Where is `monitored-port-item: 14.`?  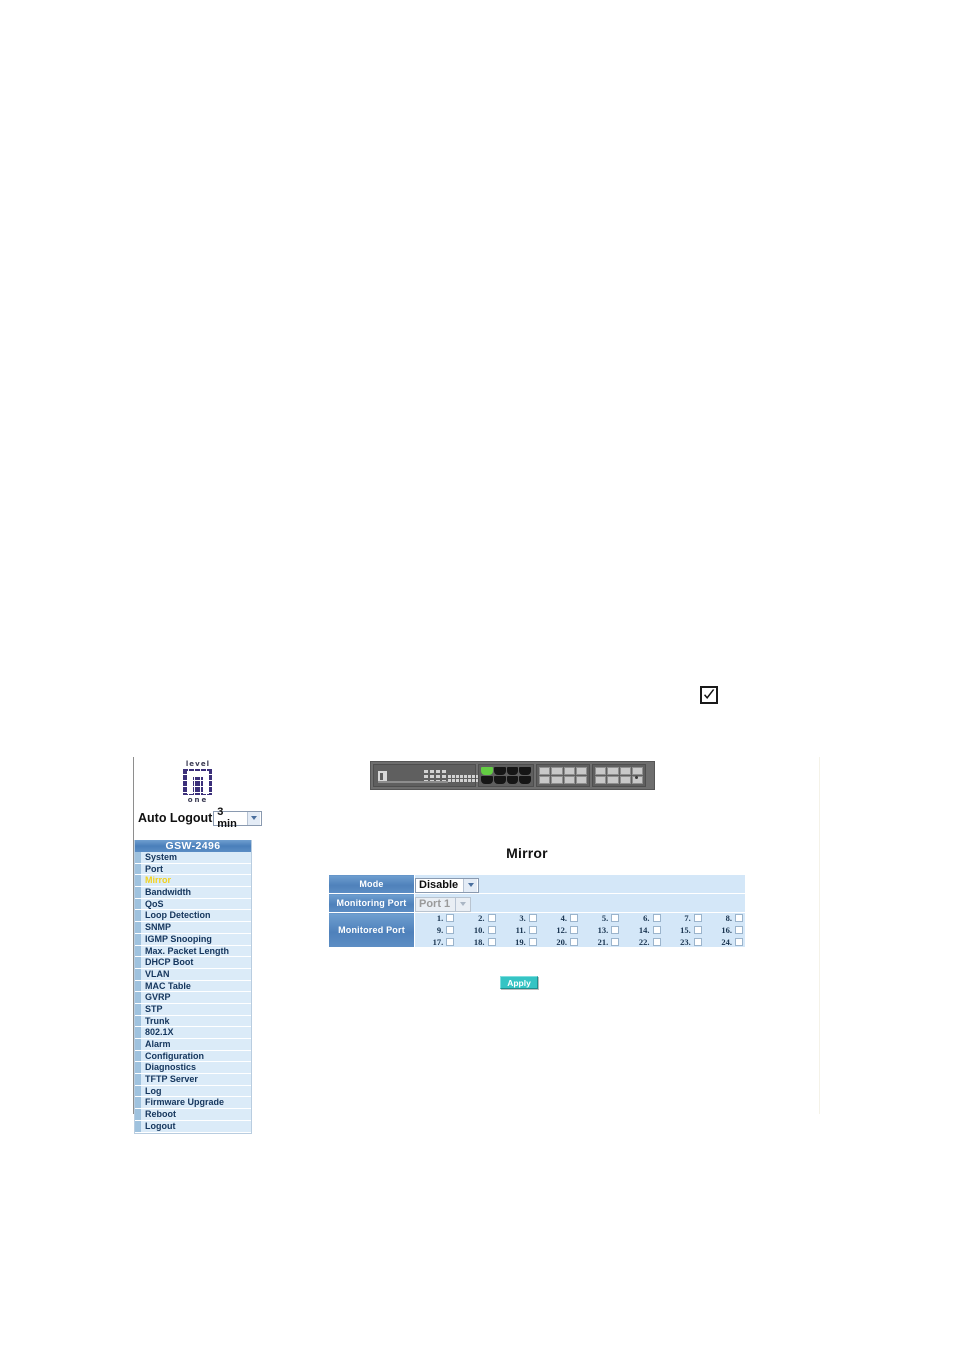 monitored-port-item: 14. is located at coordinates (641, 930).